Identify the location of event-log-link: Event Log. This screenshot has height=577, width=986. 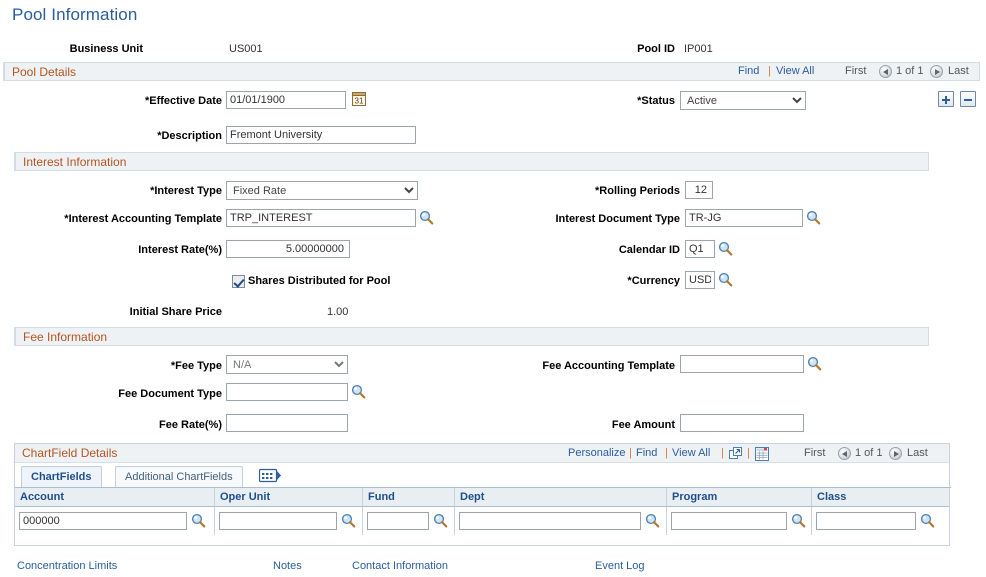
(620, 566).